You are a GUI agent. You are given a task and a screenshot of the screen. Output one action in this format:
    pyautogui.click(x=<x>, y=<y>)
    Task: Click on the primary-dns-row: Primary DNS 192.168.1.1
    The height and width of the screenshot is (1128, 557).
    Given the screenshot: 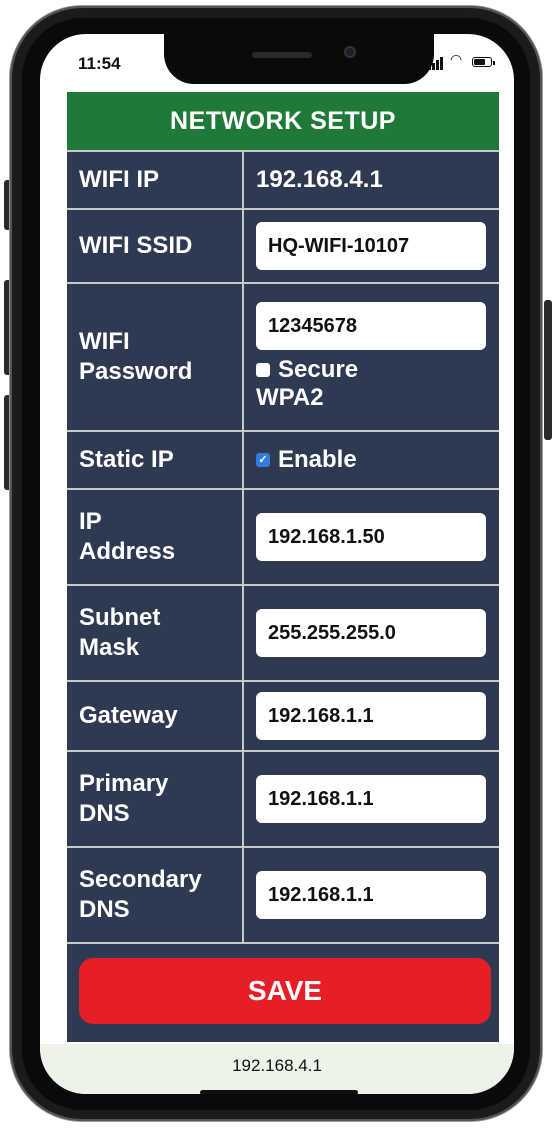 What is the action you would take?
    pyautogui.click(x=283, y=798)
    